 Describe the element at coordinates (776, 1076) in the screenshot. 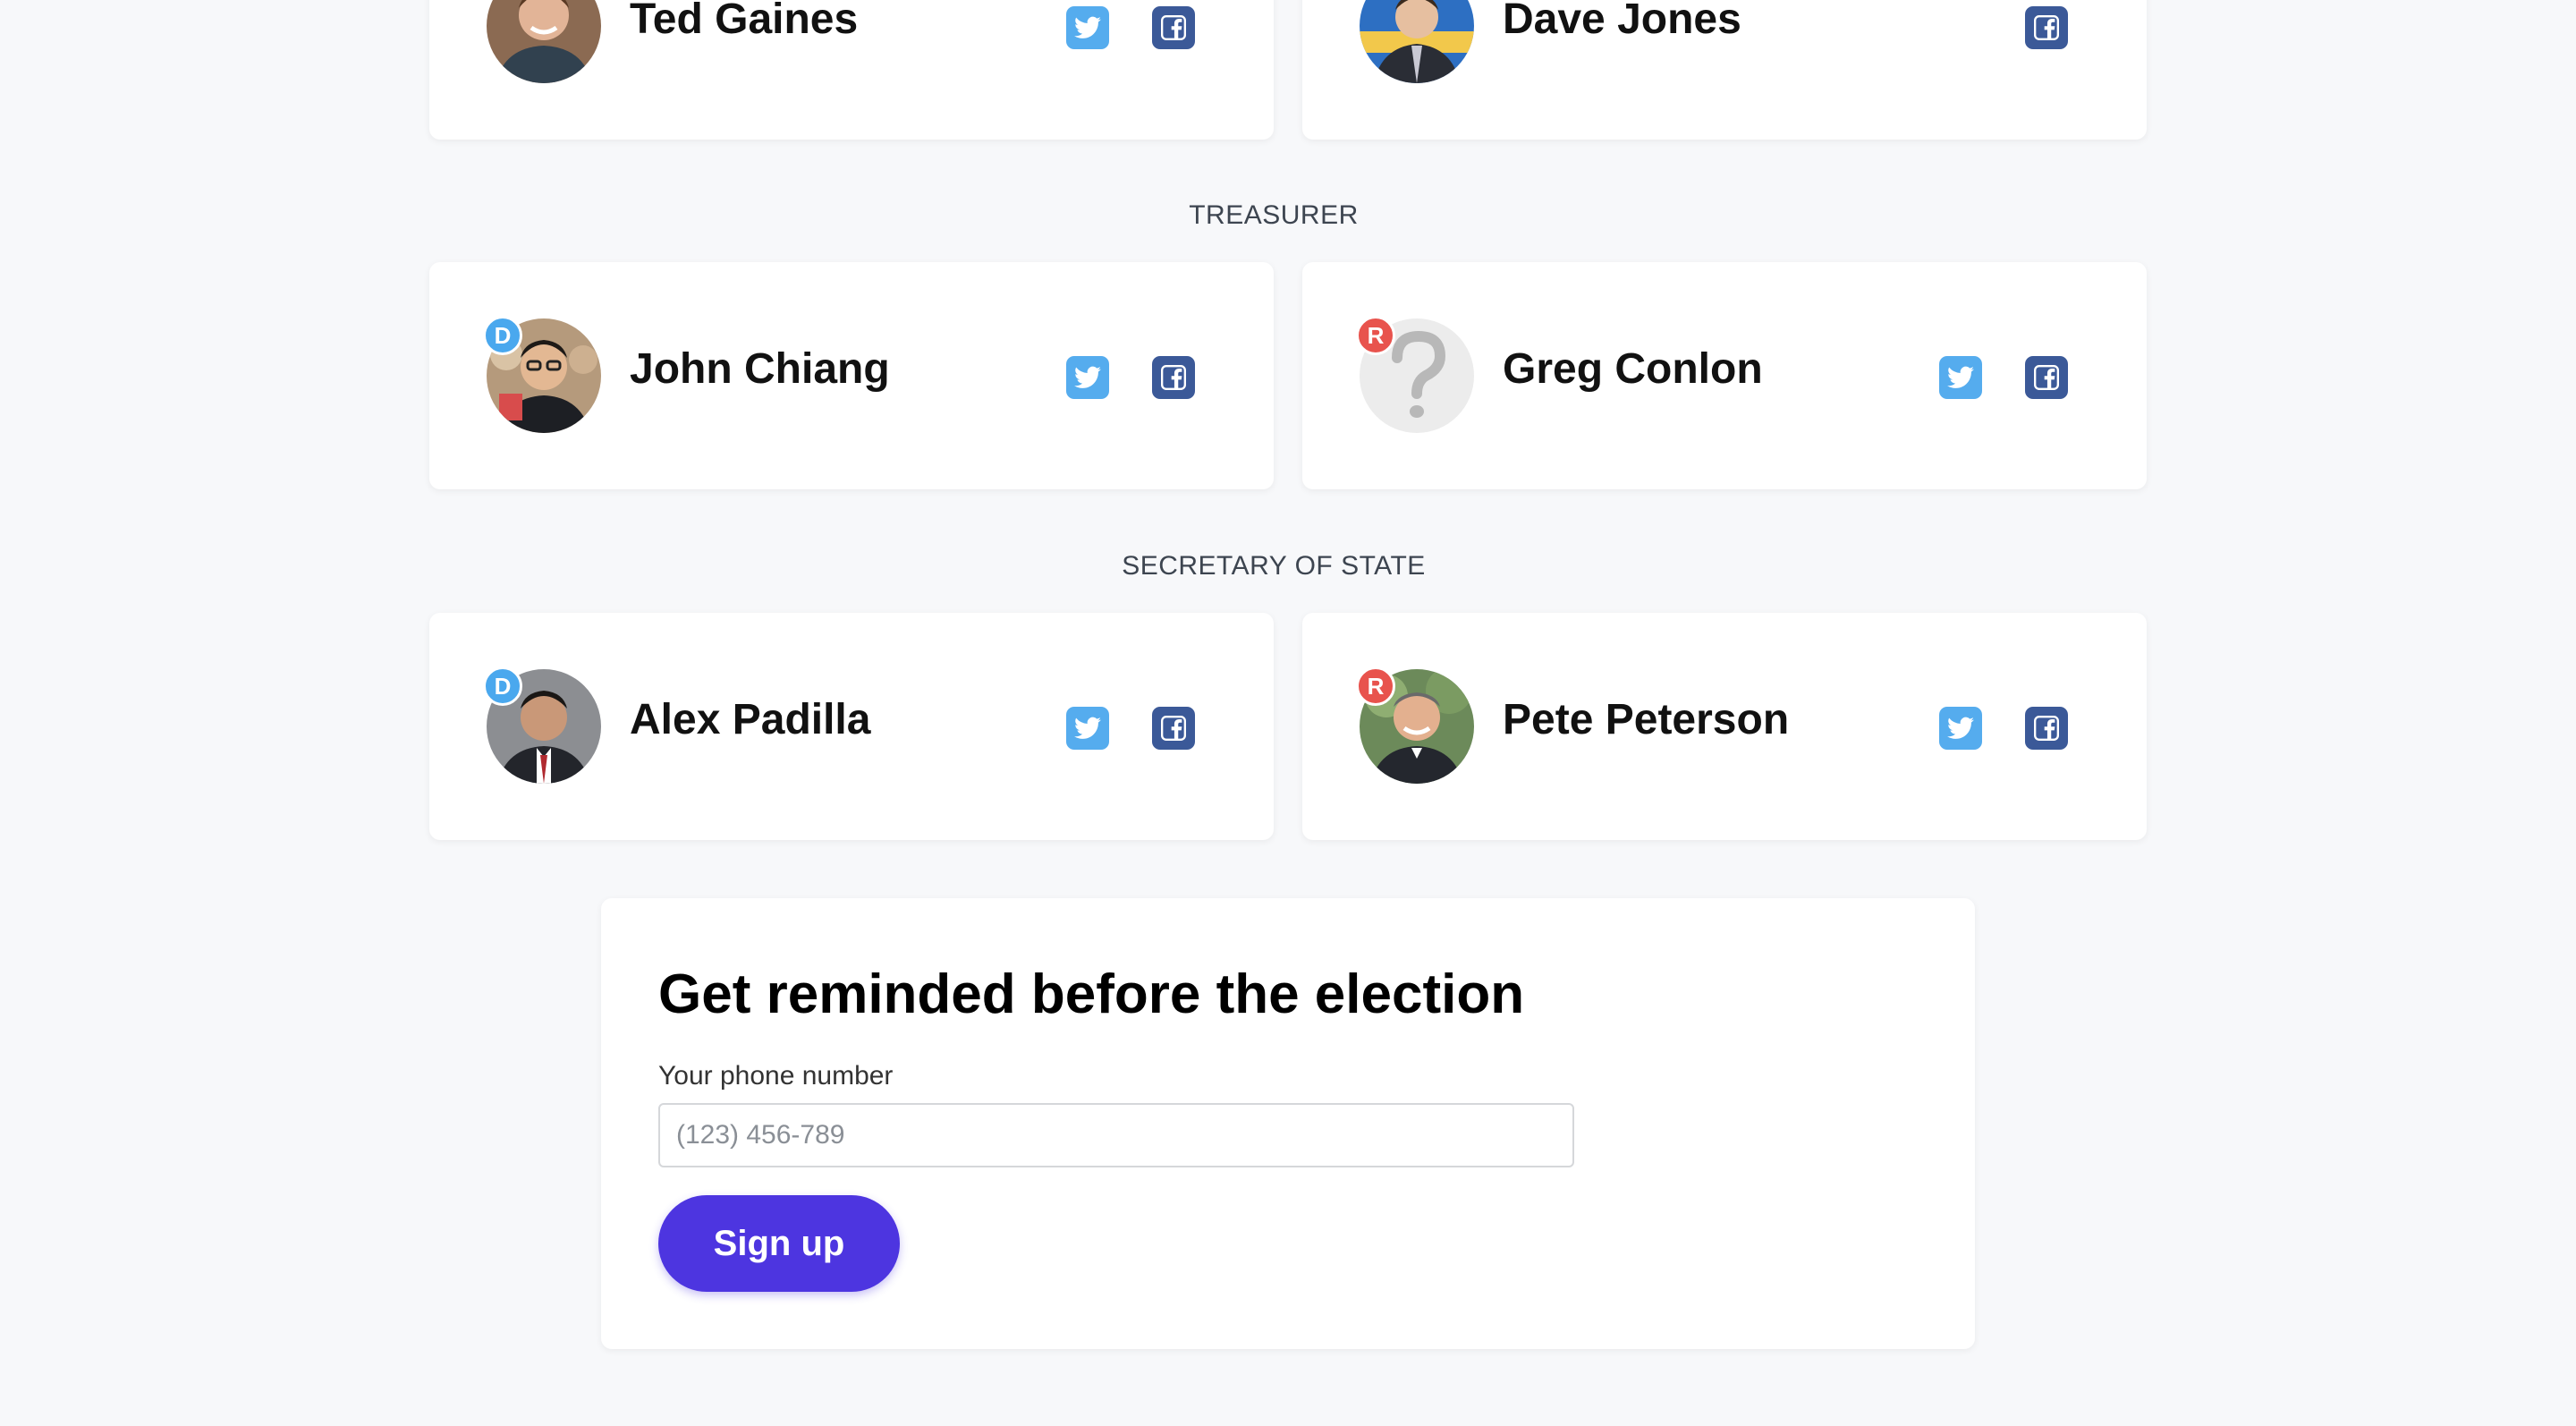

I see `phone-field-label: Your phone number` at that location.